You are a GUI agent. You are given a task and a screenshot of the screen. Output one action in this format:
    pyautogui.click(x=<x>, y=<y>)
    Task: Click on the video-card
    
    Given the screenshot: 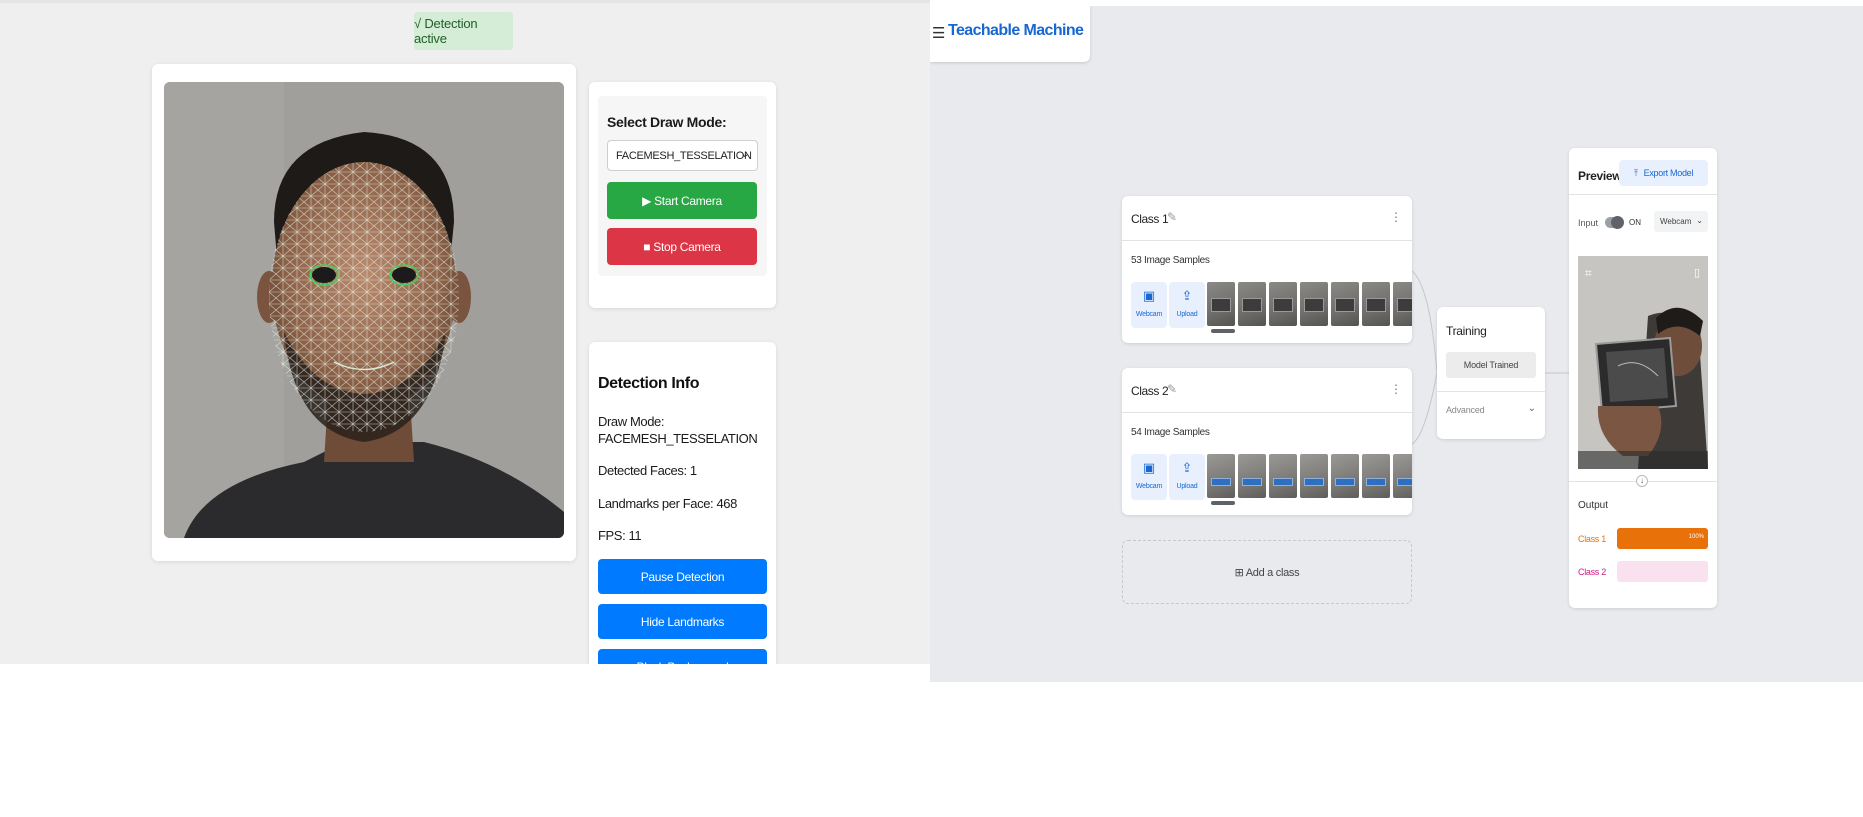 What is the action you would take?
    pyautogui.click(x=364, y=312)
    